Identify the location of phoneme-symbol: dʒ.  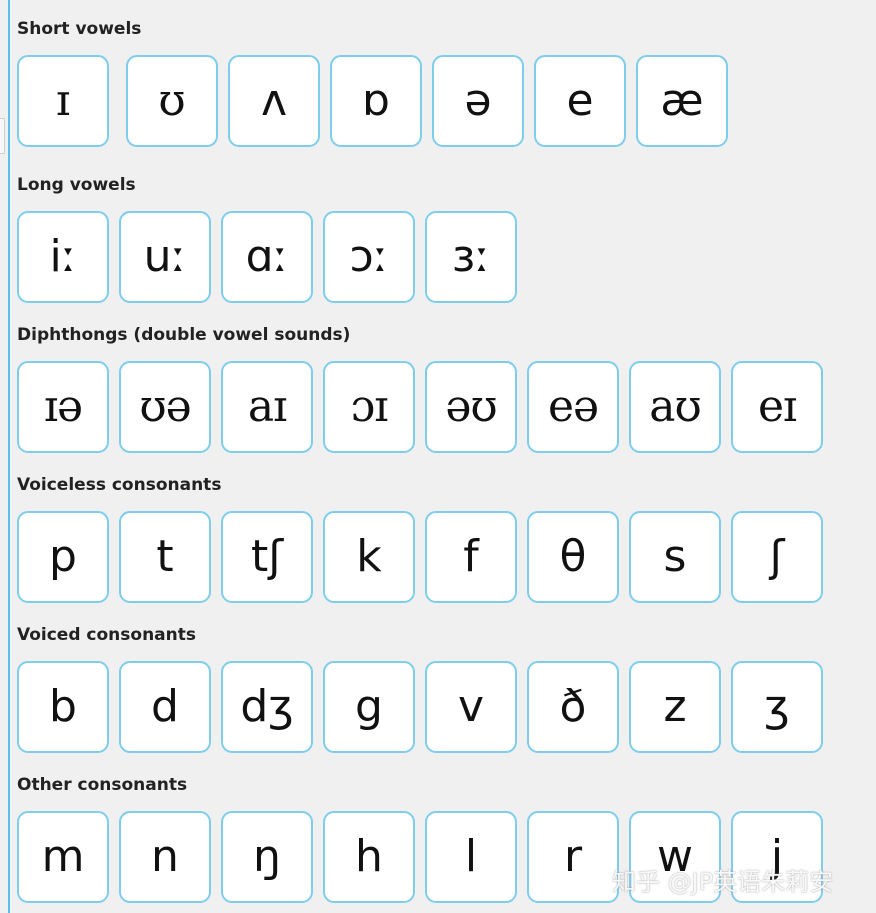
(267, 706).